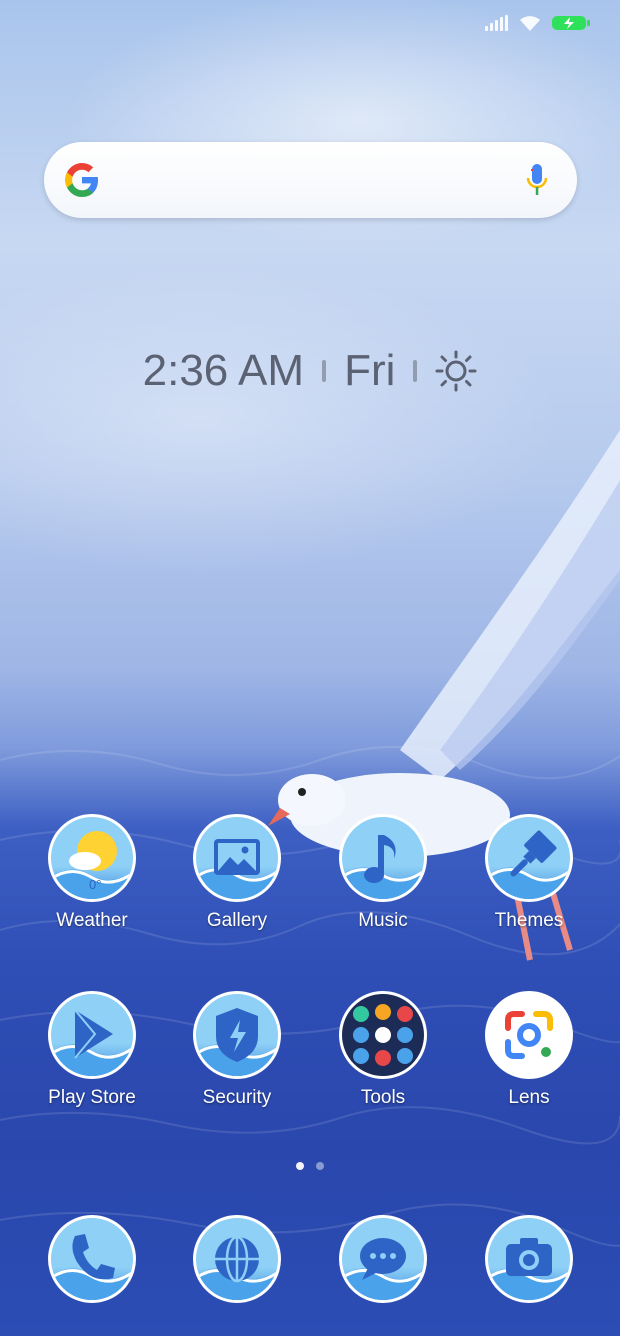 The height and width of the screenshot is (1336, 620). I want to click on app-label: Tools, so click(383, 1097).